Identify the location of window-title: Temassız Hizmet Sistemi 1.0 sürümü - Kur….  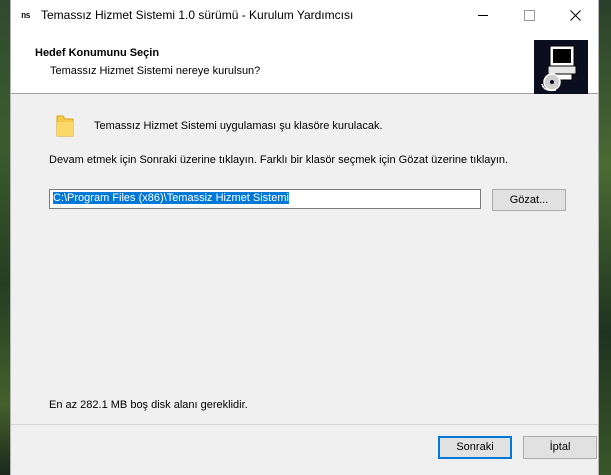
(197, 15).